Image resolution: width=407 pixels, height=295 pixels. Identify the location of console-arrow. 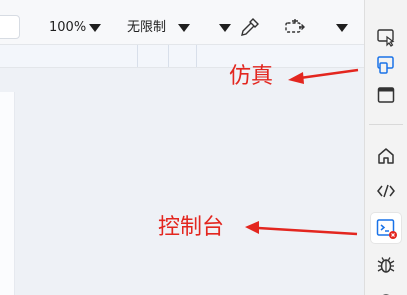
(301, 228).